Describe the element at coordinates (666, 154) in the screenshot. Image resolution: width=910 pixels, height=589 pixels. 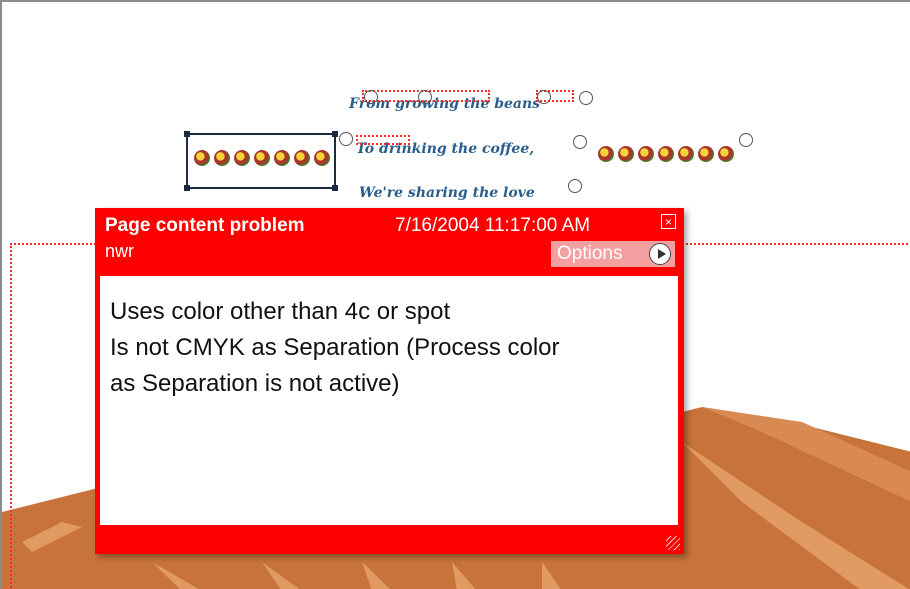
I see `flower-image-right` at that location.